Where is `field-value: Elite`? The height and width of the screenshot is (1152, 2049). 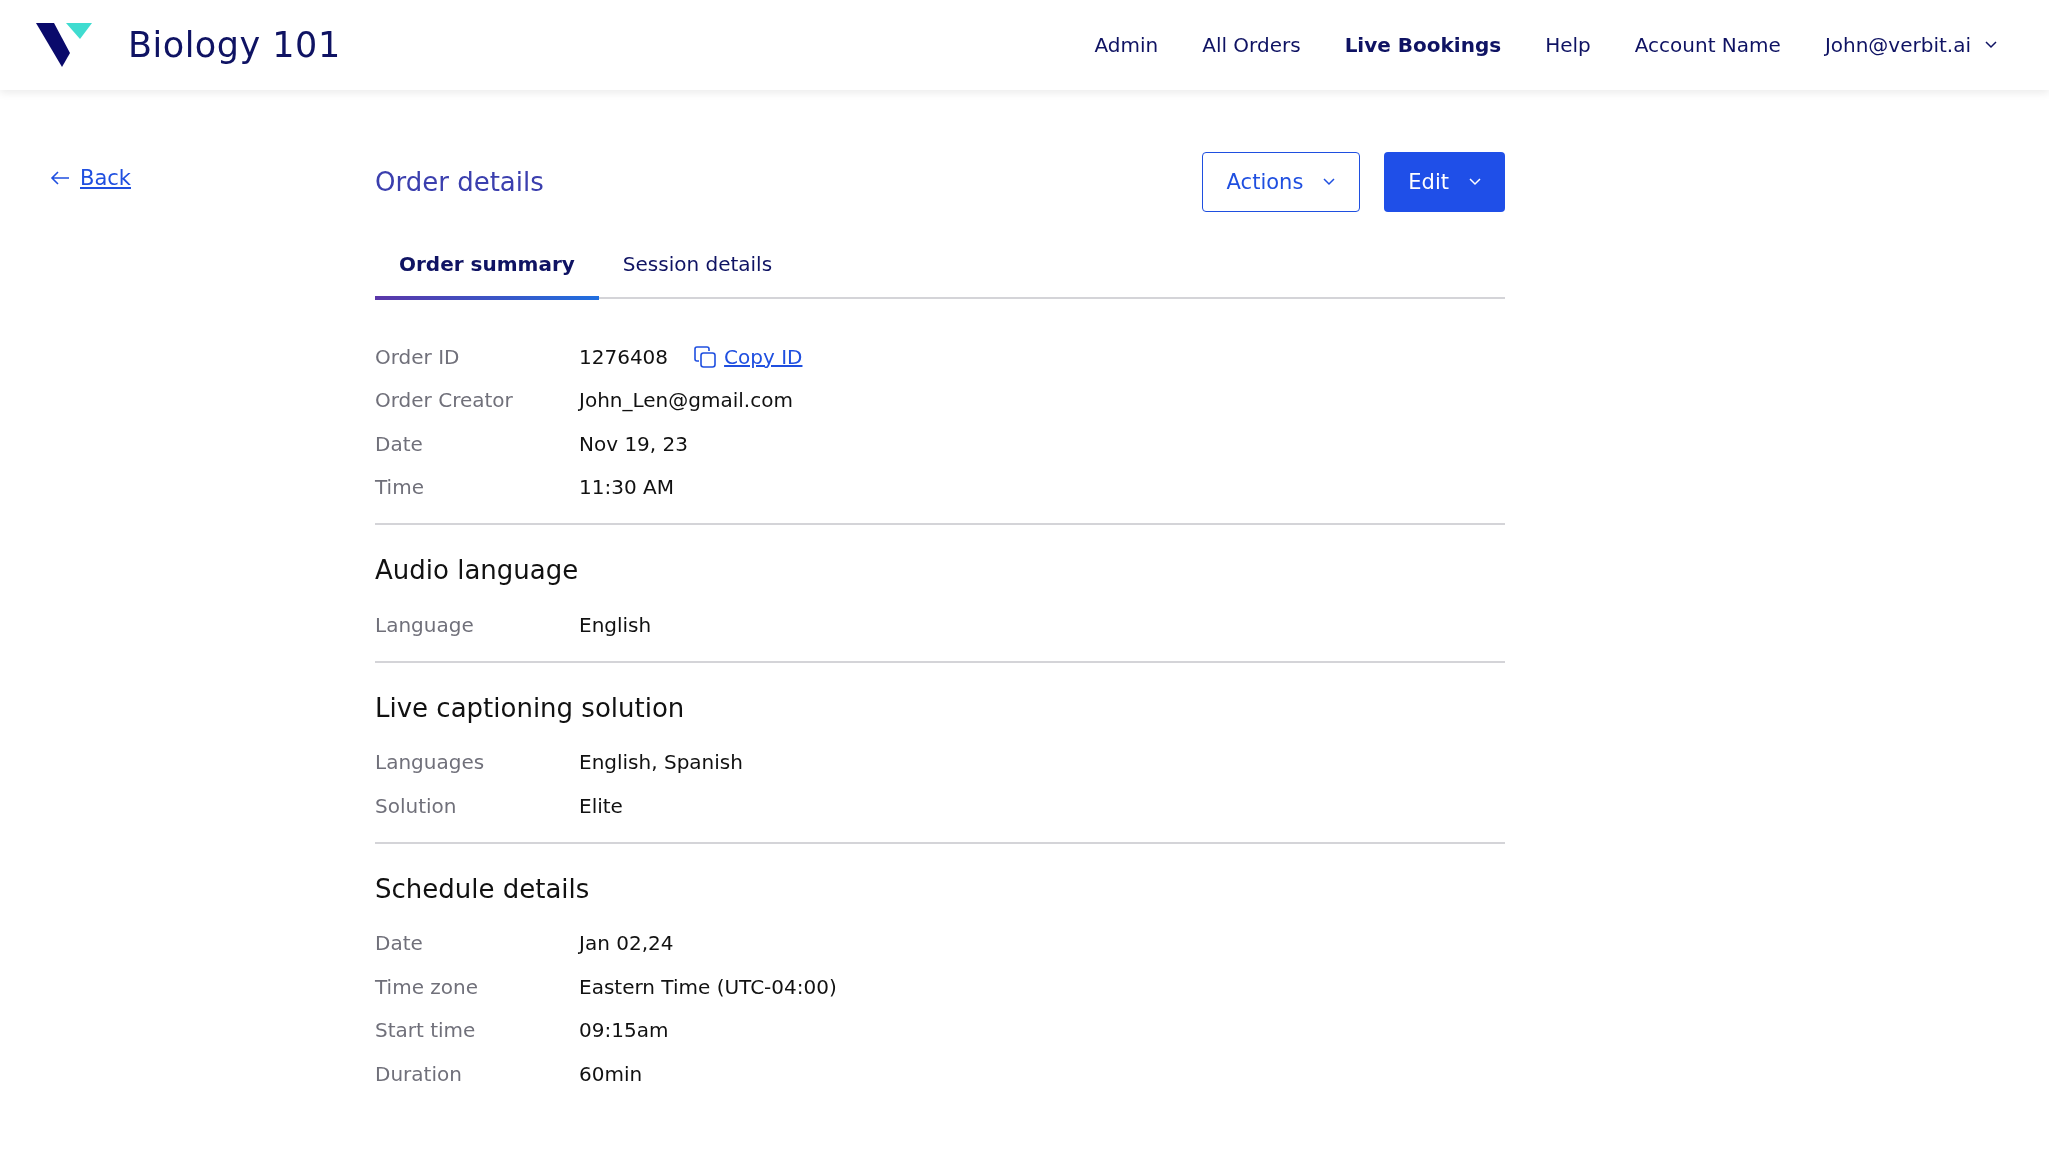 field-value: Elite is located at coordinates (601, 805).